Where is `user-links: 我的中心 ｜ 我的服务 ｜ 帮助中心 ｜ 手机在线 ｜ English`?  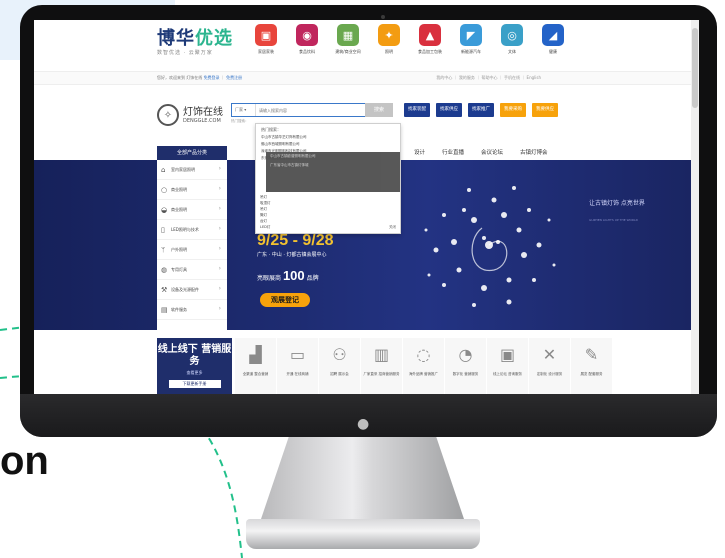 user-links: 我的中心 ｜ 我的服务 ｜ 帮助中心 ｜ 手机在线 ｜ English is located at coordinates (488, 78).